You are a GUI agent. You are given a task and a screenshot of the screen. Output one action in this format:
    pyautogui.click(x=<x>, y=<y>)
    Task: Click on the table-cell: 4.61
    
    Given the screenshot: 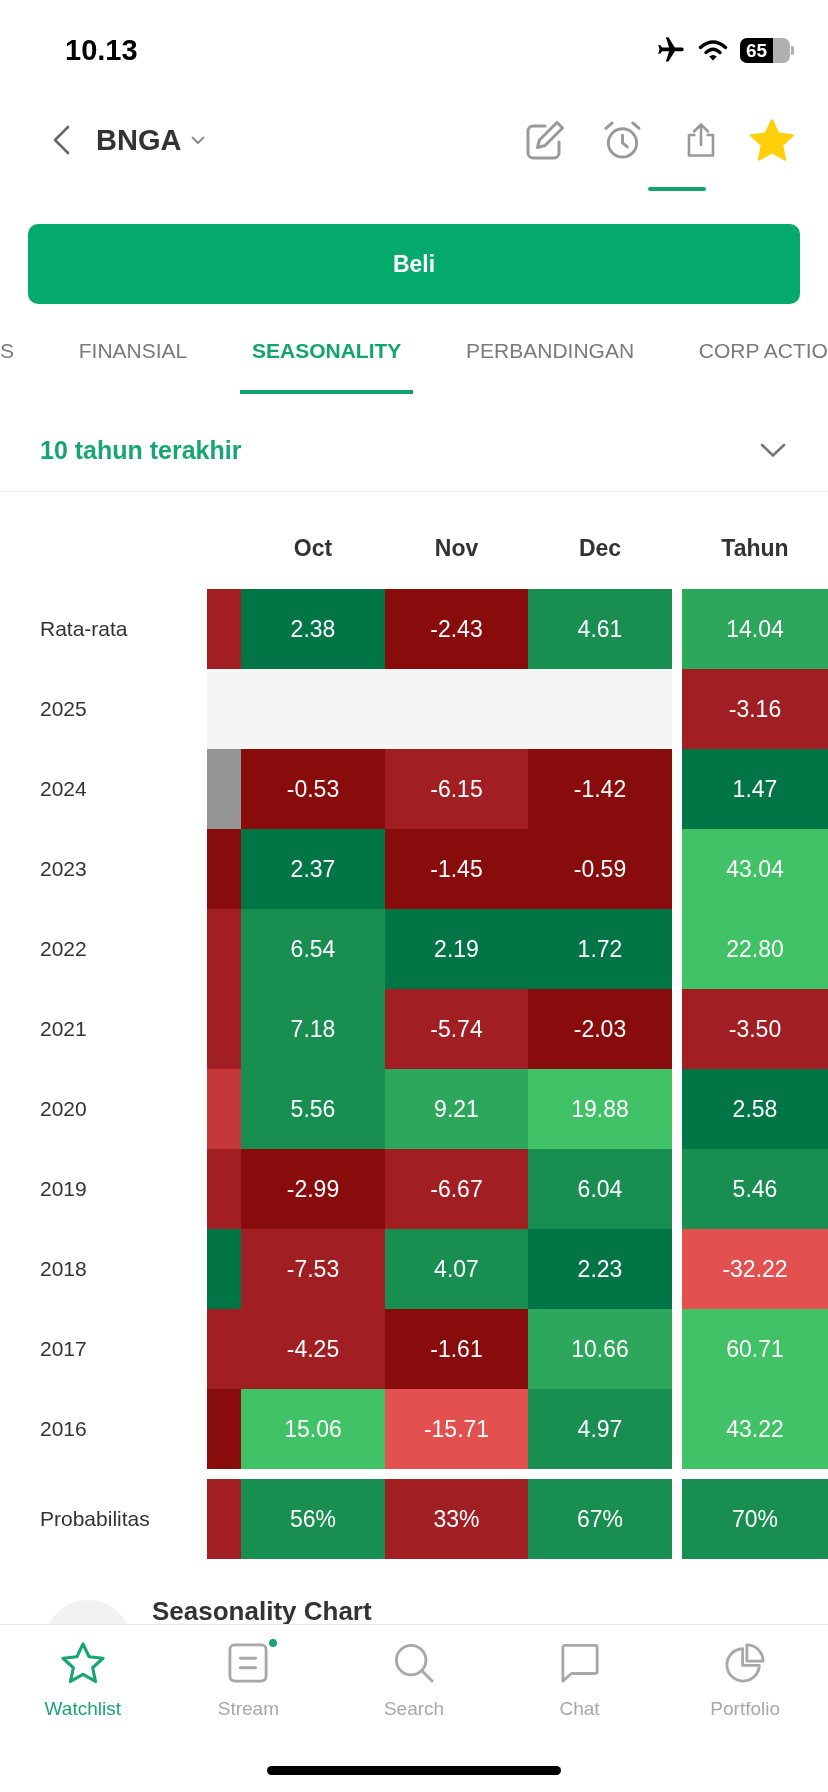 What is the action you would take?
    pyautogui.click(x=600, y=629)
    